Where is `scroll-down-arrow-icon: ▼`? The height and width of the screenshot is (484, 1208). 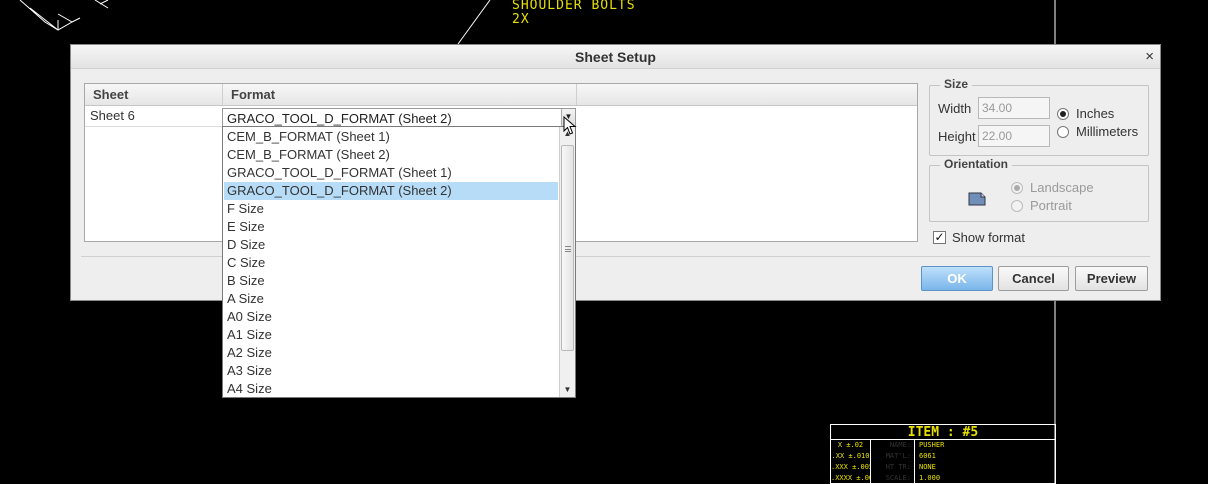
scroll-down-arrow-icon: ▼ is located at coordinates (567, 390).